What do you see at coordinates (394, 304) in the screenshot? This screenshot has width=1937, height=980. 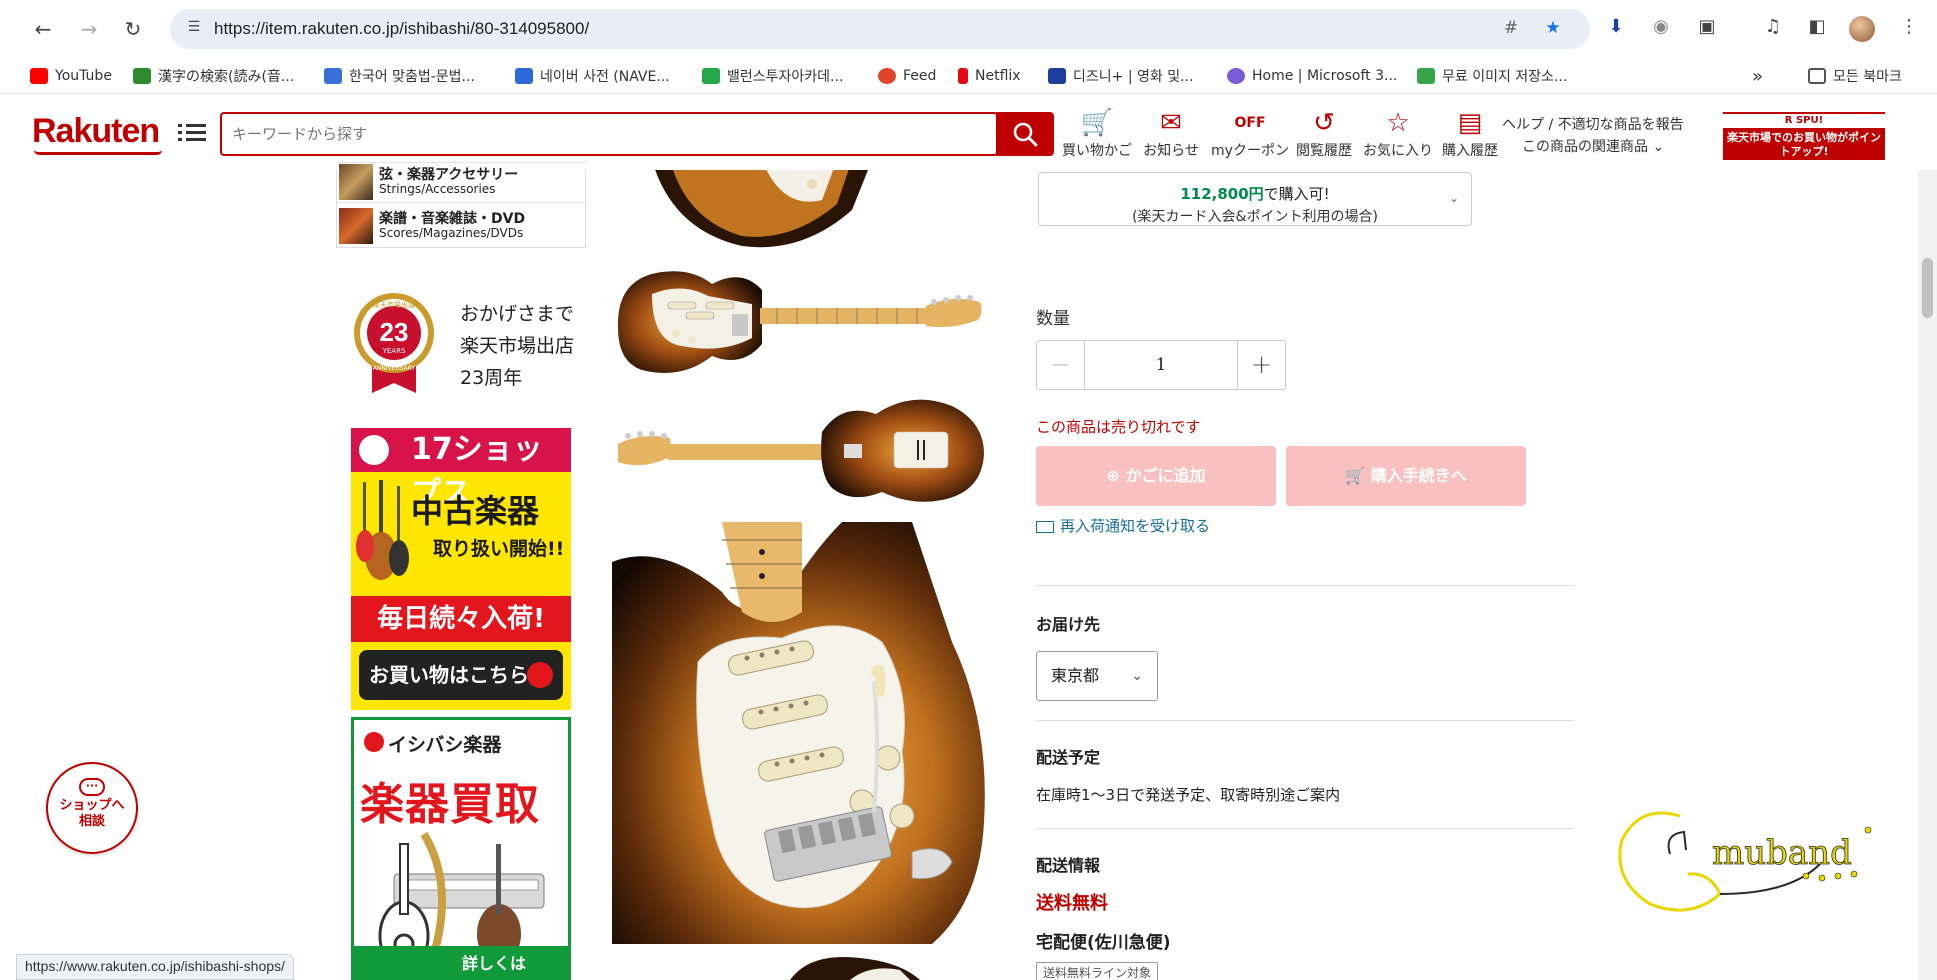 I see `svg-text: 楽天市場出店` at bounding box center [394, 304].